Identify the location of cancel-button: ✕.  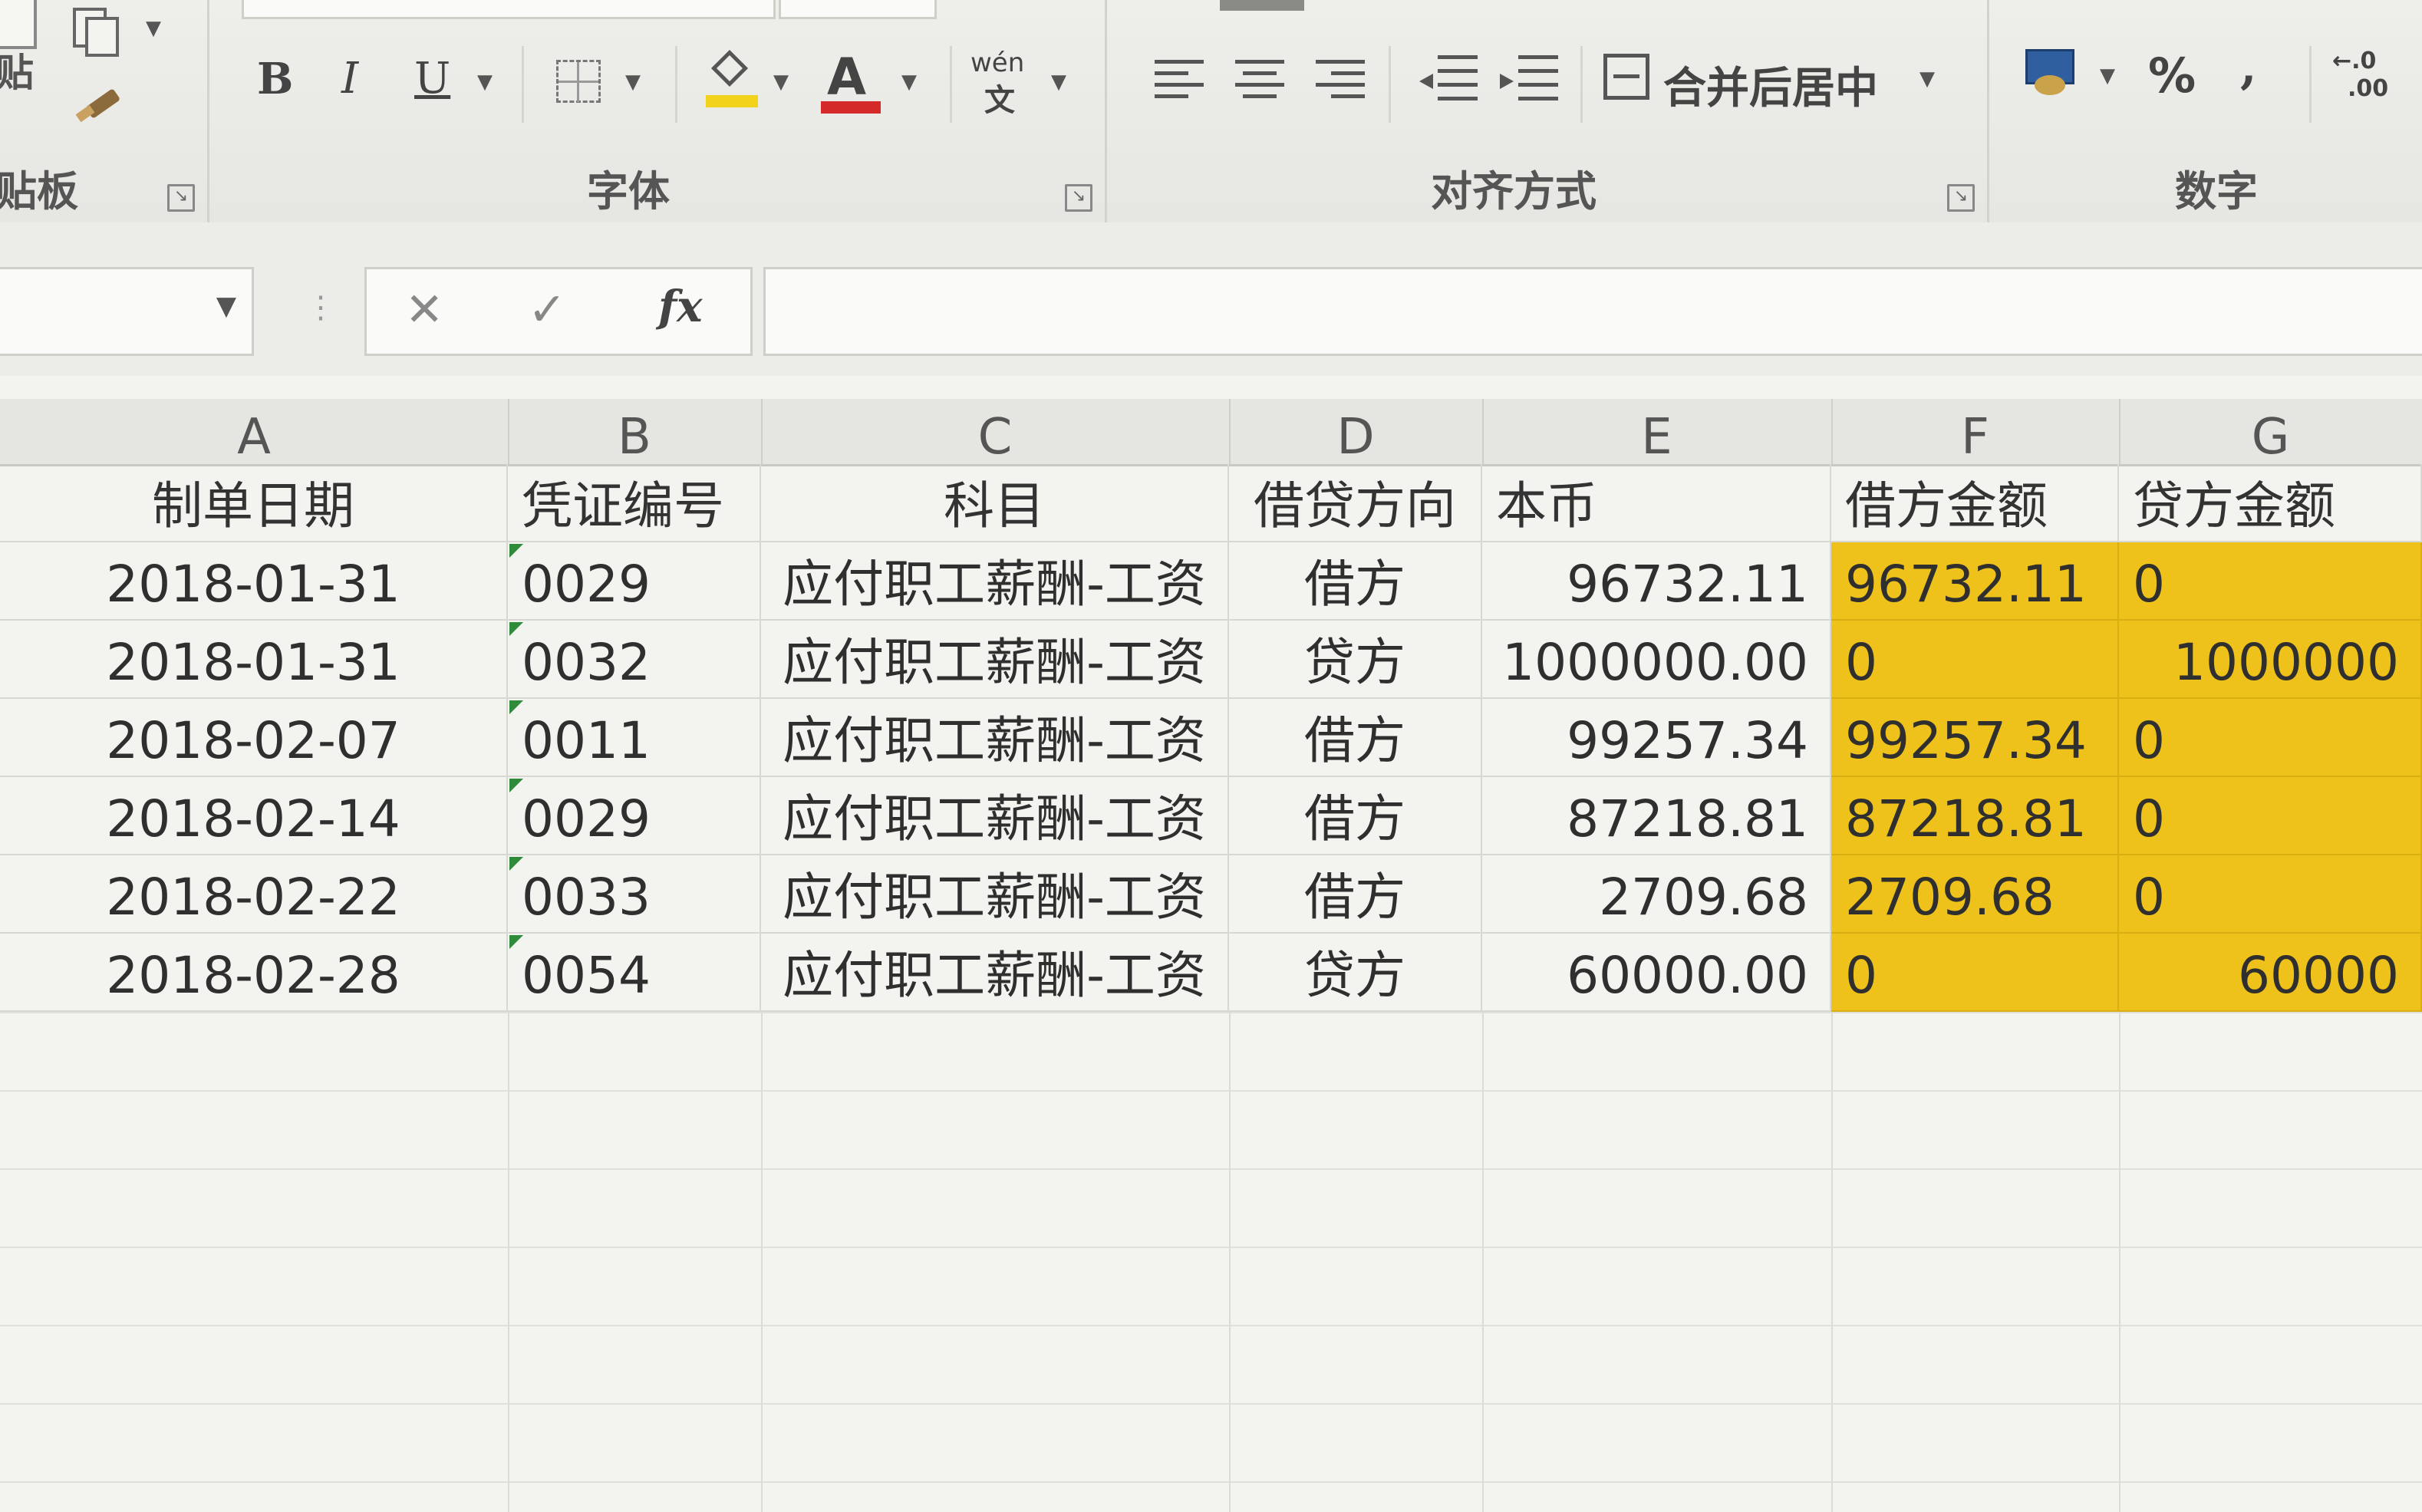
(424, 310).